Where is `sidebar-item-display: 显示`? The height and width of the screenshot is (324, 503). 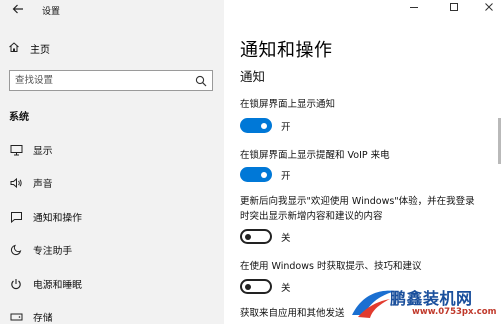
sidebar-item-display: 显示 is located at coordinates (112, 150).